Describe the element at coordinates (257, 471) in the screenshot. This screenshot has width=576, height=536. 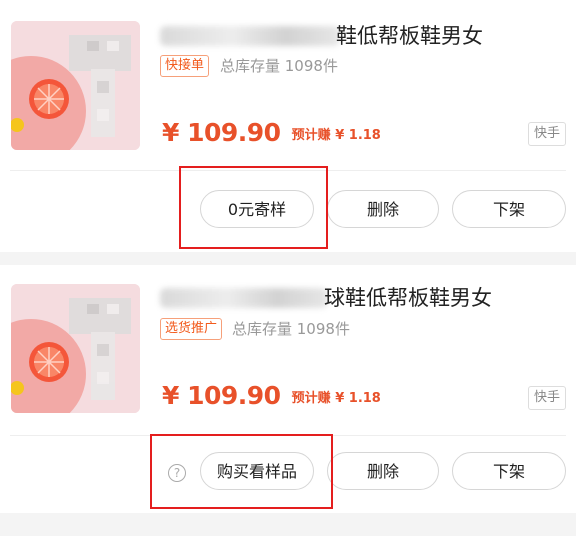
I see `buy-sample-button: 购买看样品` at that location.